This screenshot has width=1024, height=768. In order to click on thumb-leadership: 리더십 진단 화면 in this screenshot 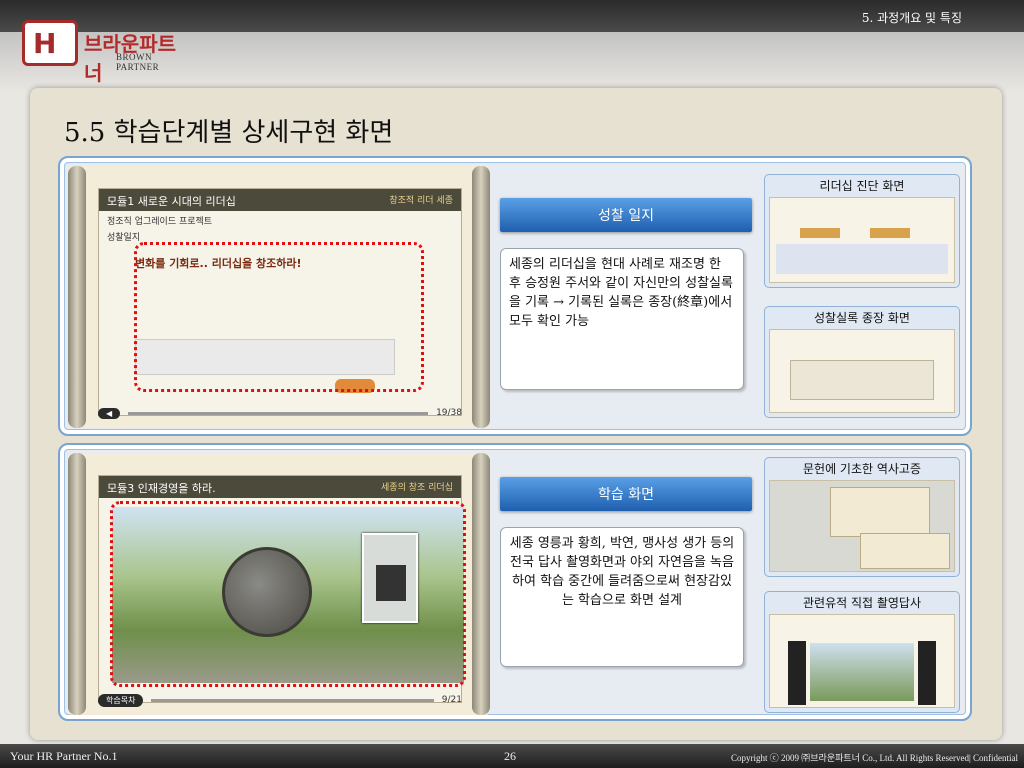, I will do `click(862, 231)`.